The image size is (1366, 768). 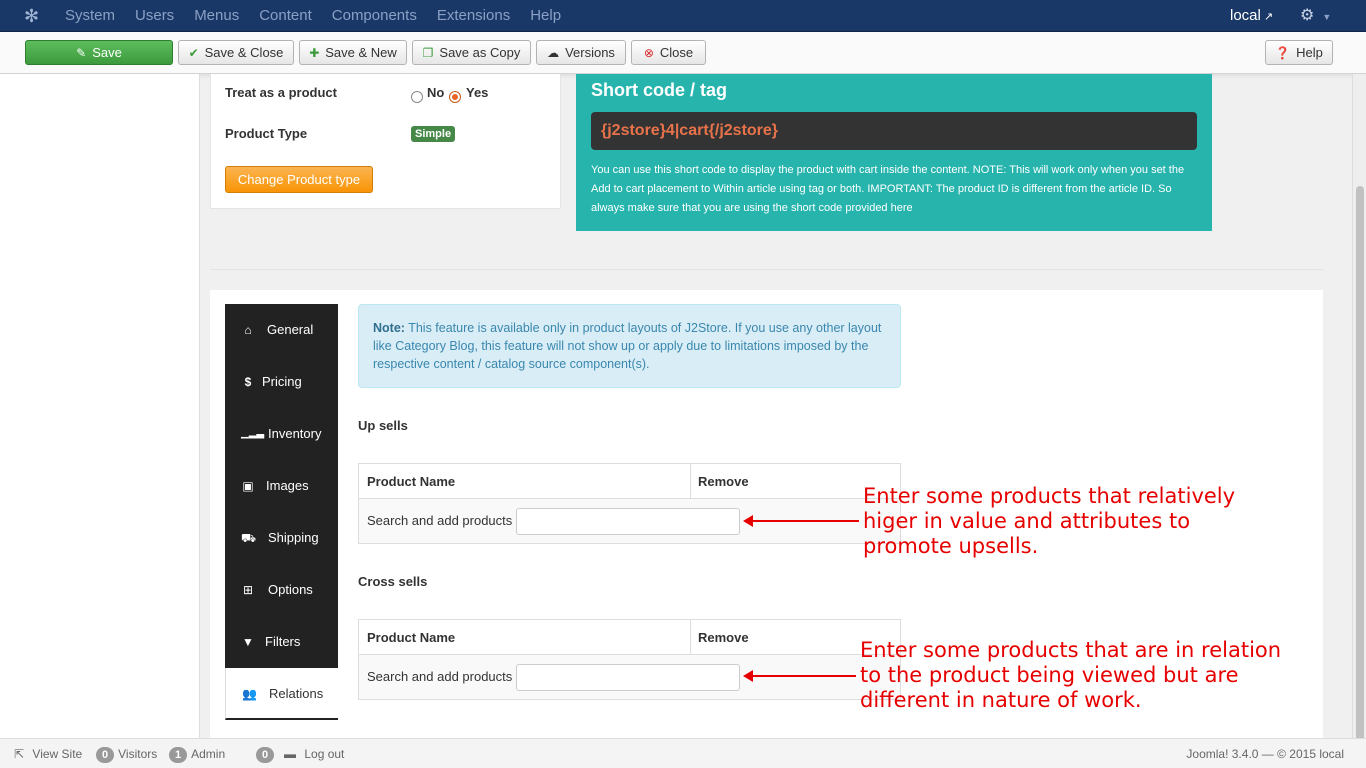 I want to click on copy-icon: ❐, so click(x=428, y=53).